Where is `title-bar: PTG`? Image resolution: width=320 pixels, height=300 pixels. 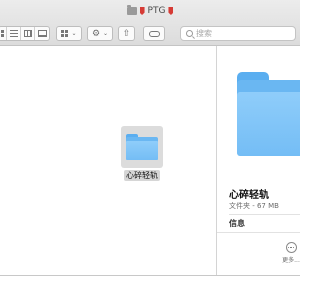 title-bar: PTG is located at coordinates (150, 11).